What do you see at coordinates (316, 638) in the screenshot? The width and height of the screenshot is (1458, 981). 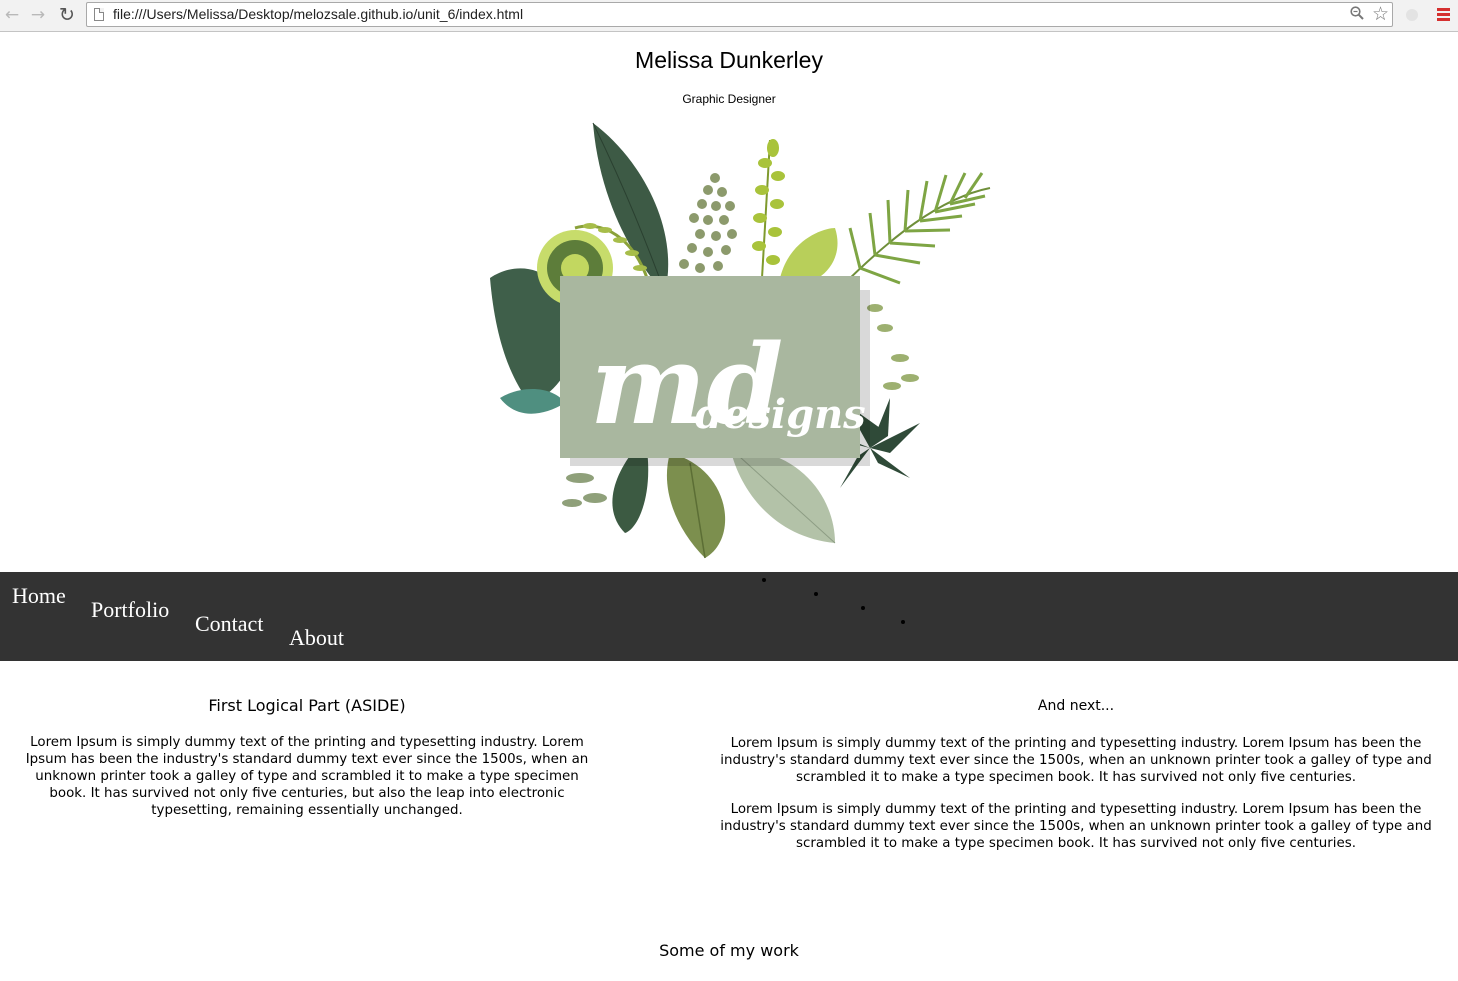 I see `nav-about-link: About` at bounding box center [316, 638].